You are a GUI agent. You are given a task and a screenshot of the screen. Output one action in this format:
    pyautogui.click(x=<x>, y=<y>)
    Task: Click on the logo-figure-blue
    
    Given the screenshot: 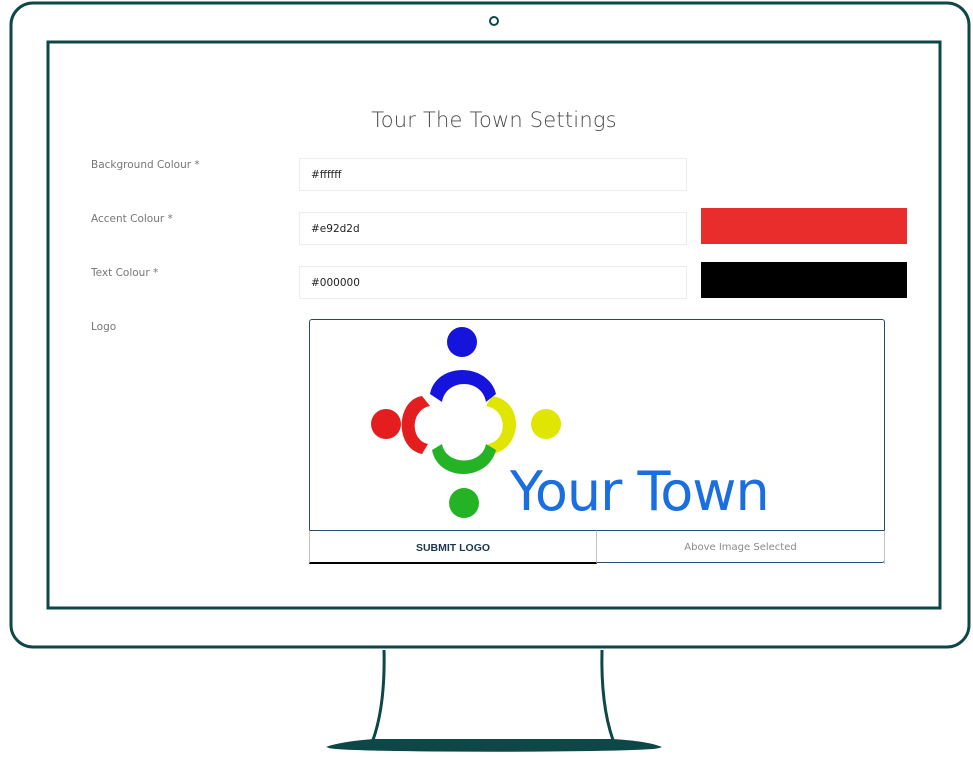 What is the action you would take?
    pyautogui.click(x=463, y=364)
    